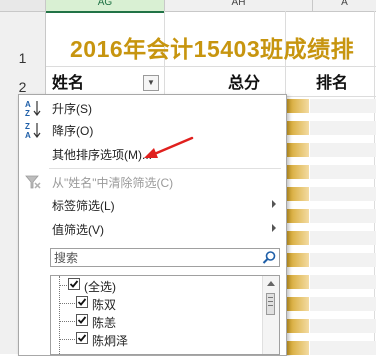 The image size is (376, 356). Describe the element at coordinates (104, 305) in the screenshot. I see `list-item-label: 陈双` at that location.